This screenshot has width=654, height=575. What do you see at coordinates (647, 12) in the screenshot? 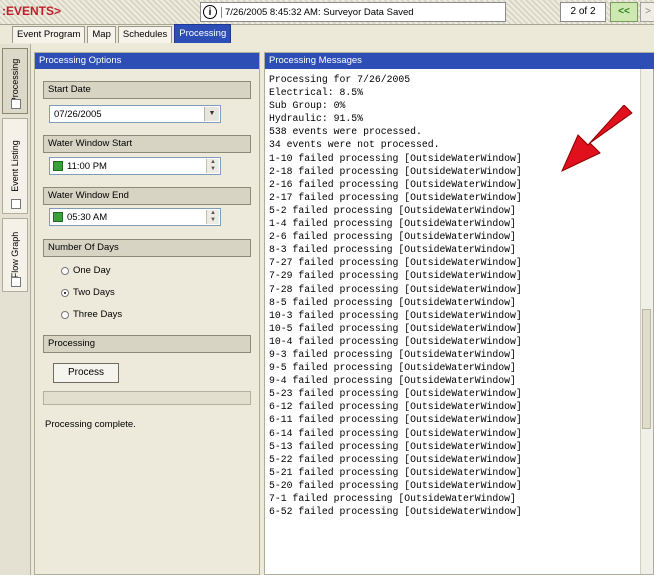
I see `next-button: >` at bounding box center [647, 12].